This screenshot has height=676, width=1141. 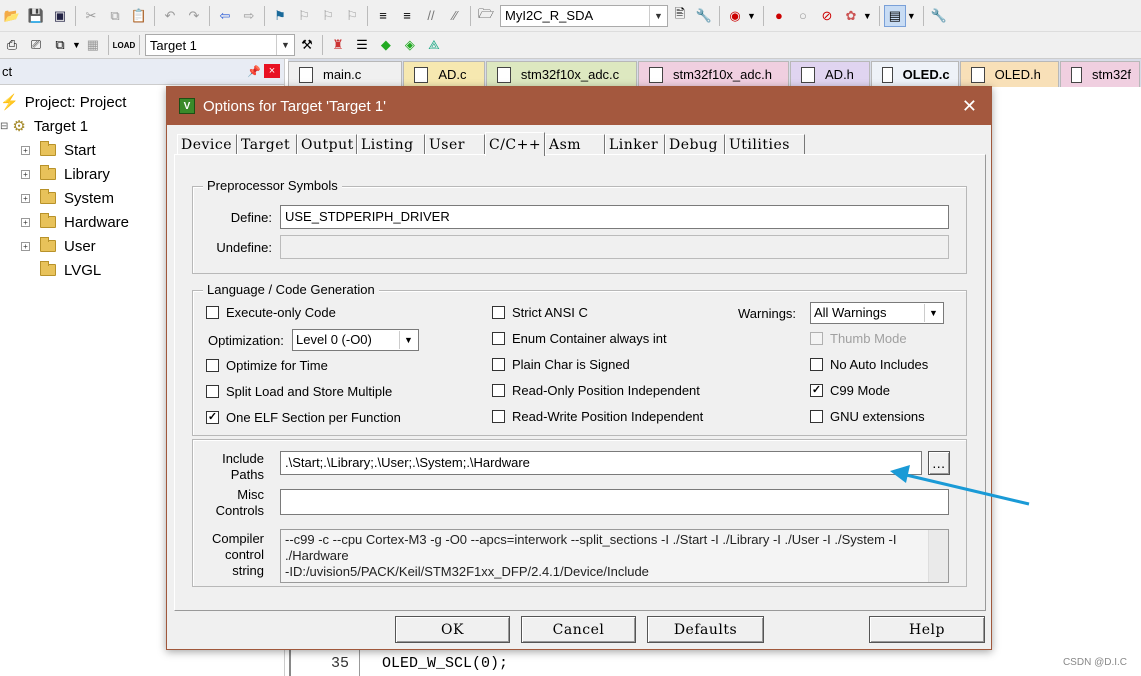 What do you see at coordinates (779, 16) in the screenshot?
I see `breakpoint-icon: ●` at bounding box center [779, 16].